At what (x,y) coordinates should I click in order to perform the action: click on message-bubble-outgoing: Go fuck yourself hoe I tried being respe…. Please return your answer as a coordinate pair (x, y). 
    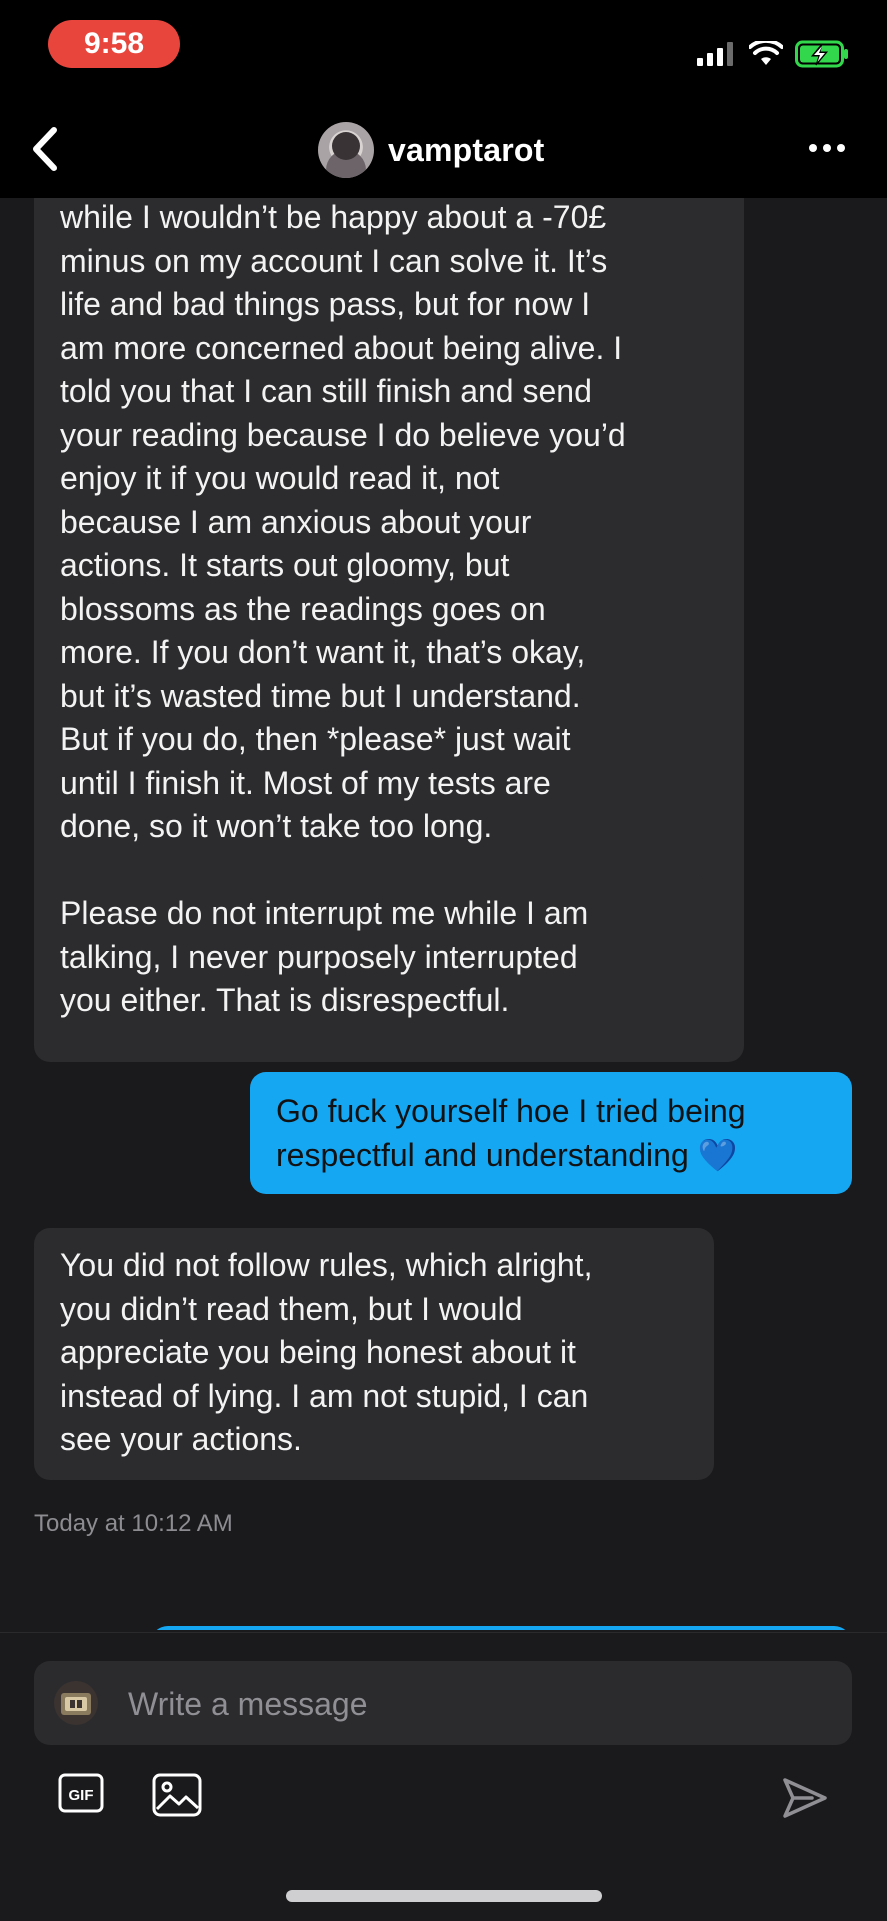
    Looking at the image, I should click on (551, 1133).